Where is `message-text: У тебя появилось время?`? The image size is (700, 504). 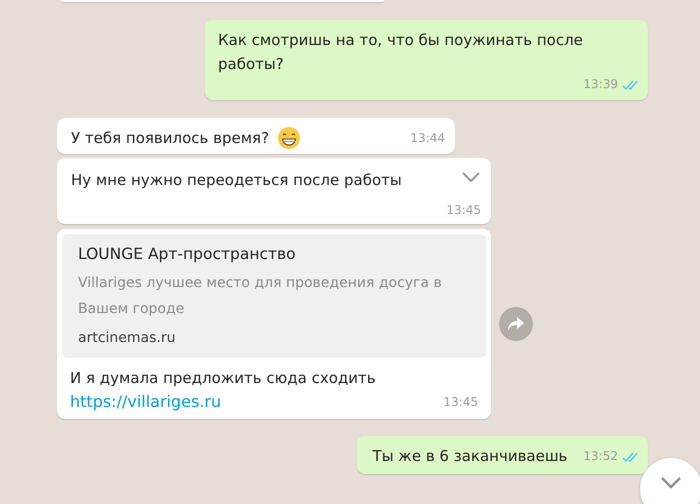 message-text: У тебя появилось время? is located at coordinates (170, 138).